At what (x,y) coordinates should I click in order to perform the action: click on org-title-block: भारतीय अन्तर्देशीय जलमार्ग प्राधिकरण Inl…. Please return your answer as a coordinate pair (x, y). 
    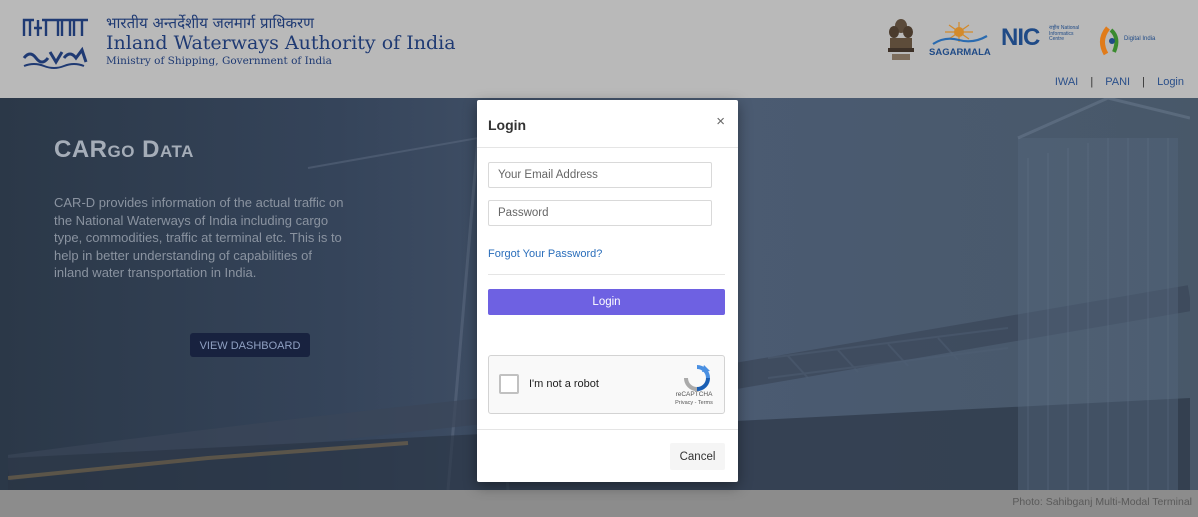
    Looking at the image, I should click on (281, 41).